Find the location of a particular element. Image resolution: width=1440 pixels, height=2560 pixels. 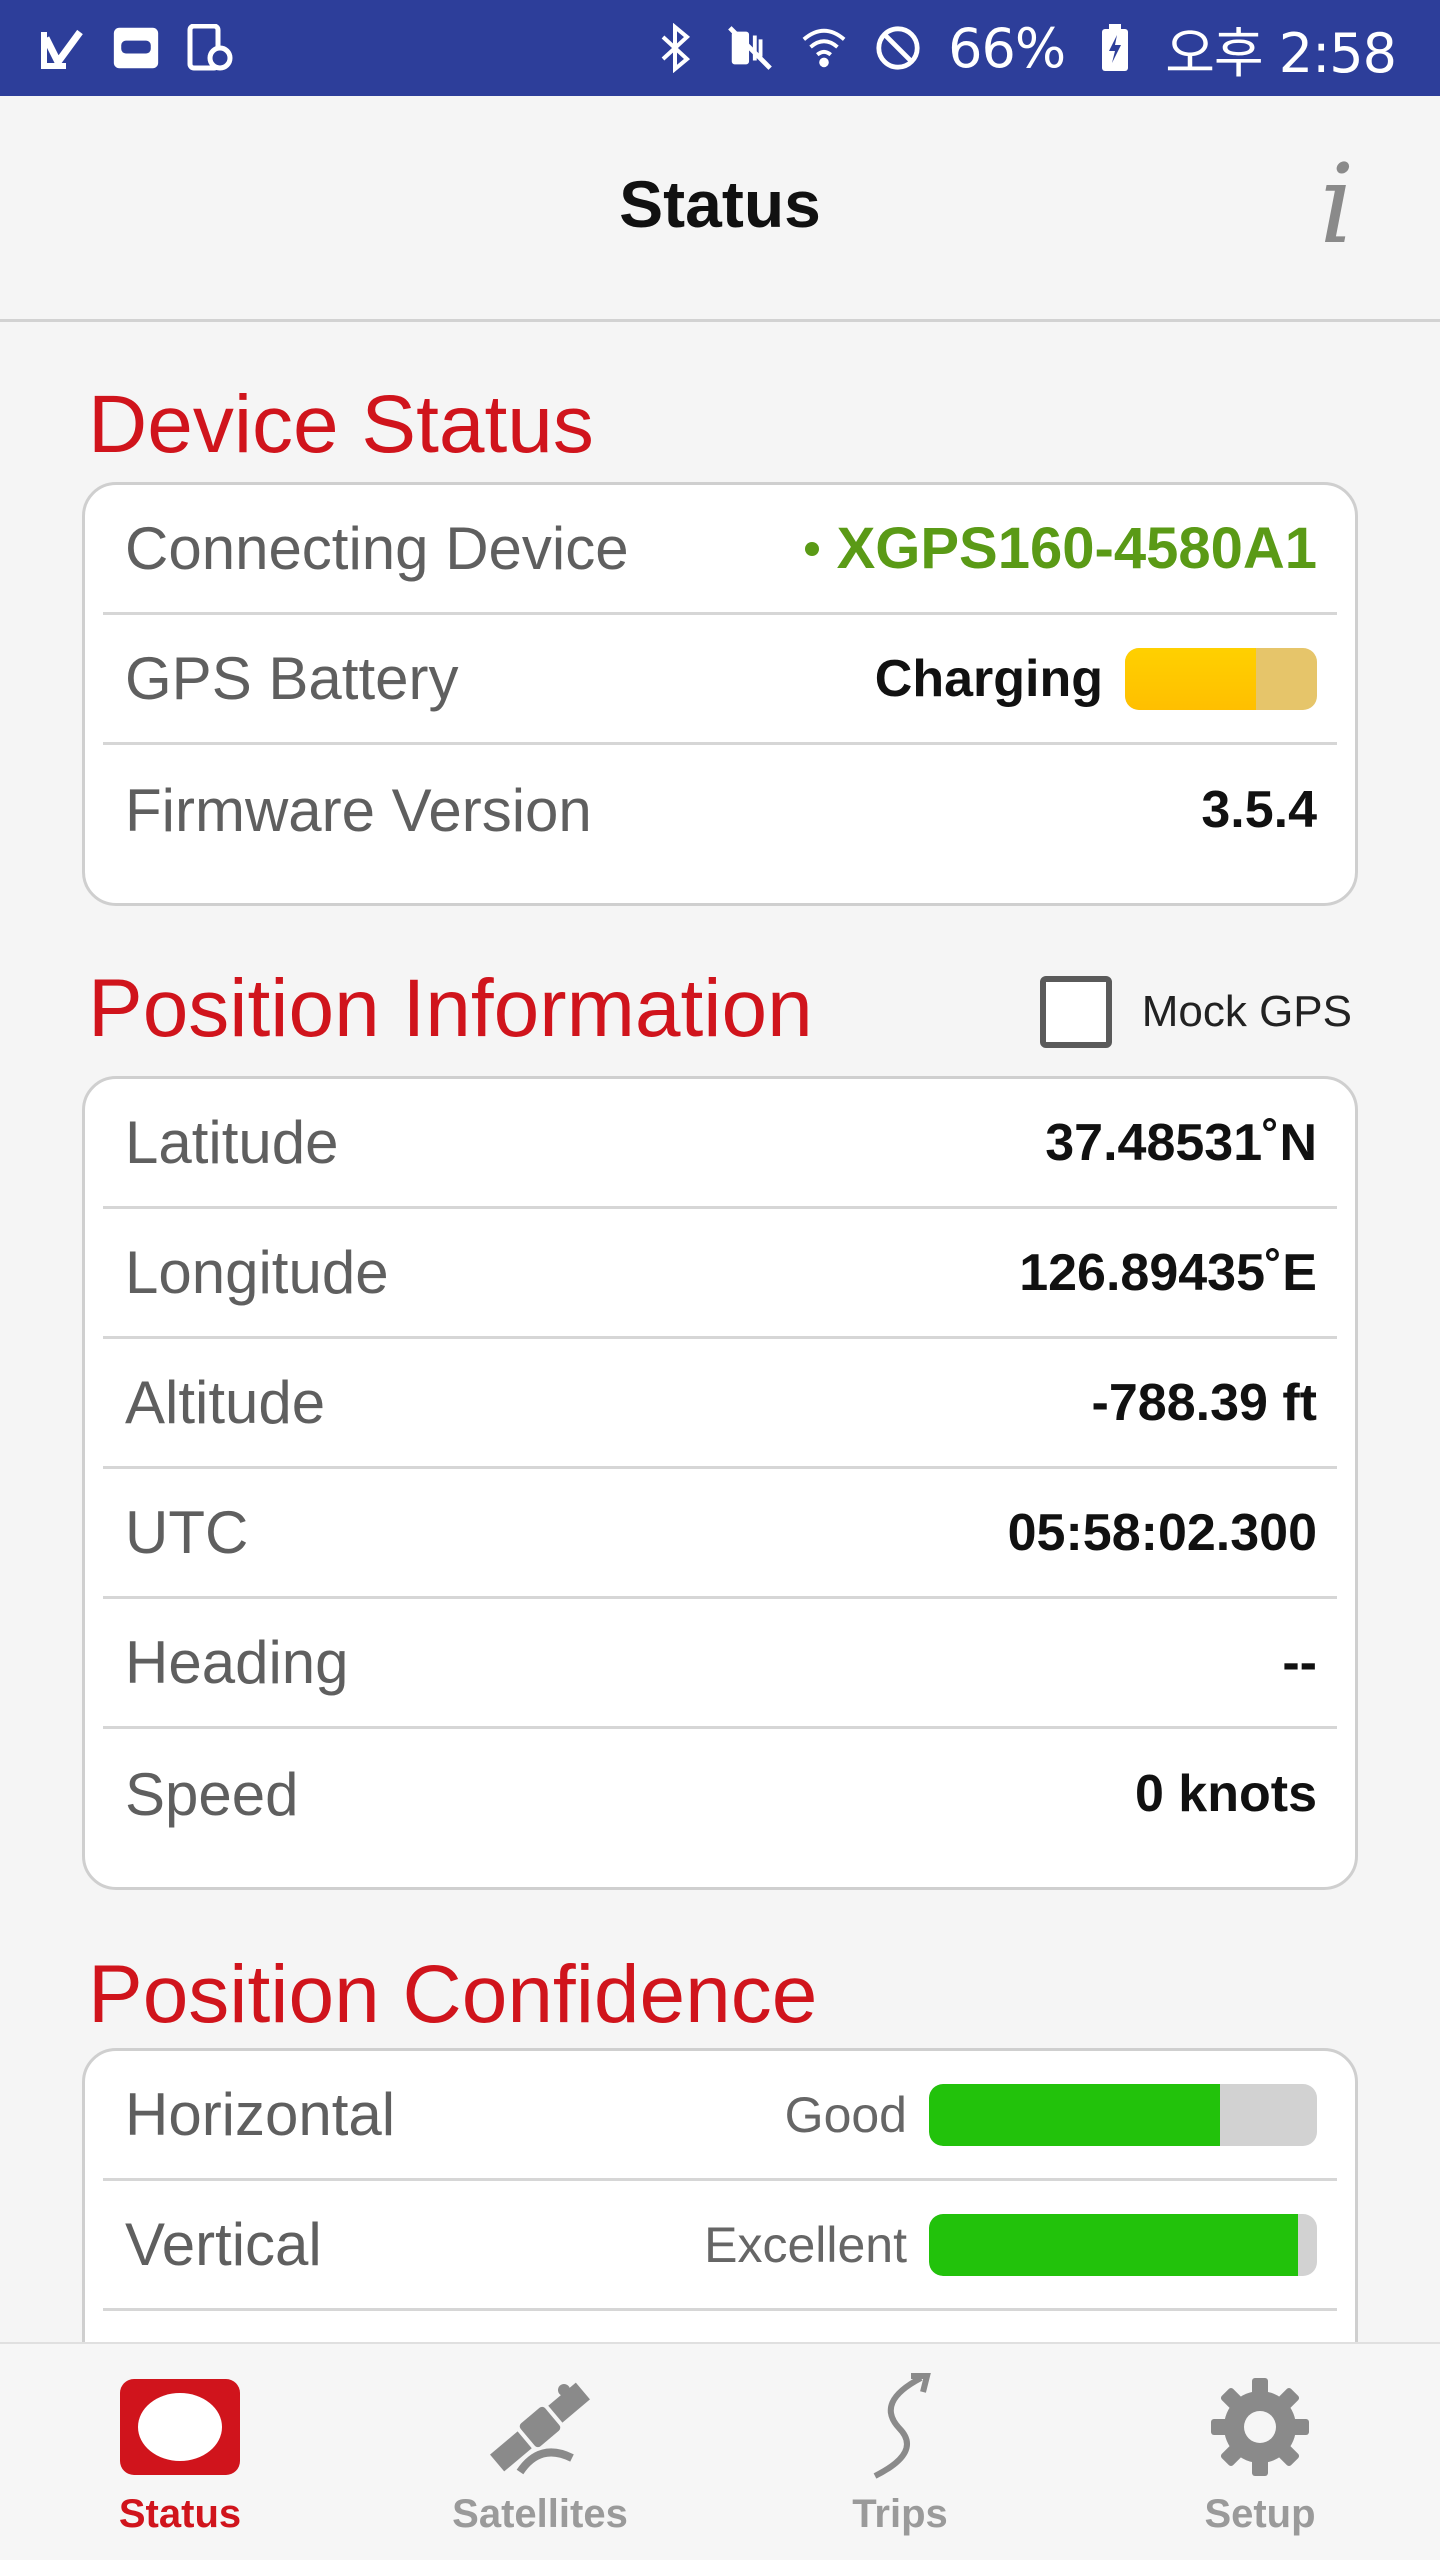

tab-label: Trips is located at coordinates (900, 2514).